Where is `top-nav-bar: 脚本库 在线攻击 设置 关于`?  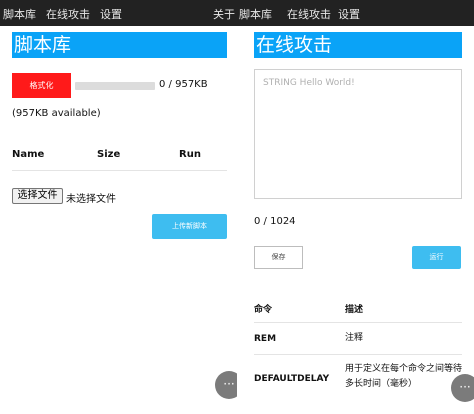
top-nav-bar: 脚本库 在线攻击 设置 关于 is located at coordinates (118, 13).